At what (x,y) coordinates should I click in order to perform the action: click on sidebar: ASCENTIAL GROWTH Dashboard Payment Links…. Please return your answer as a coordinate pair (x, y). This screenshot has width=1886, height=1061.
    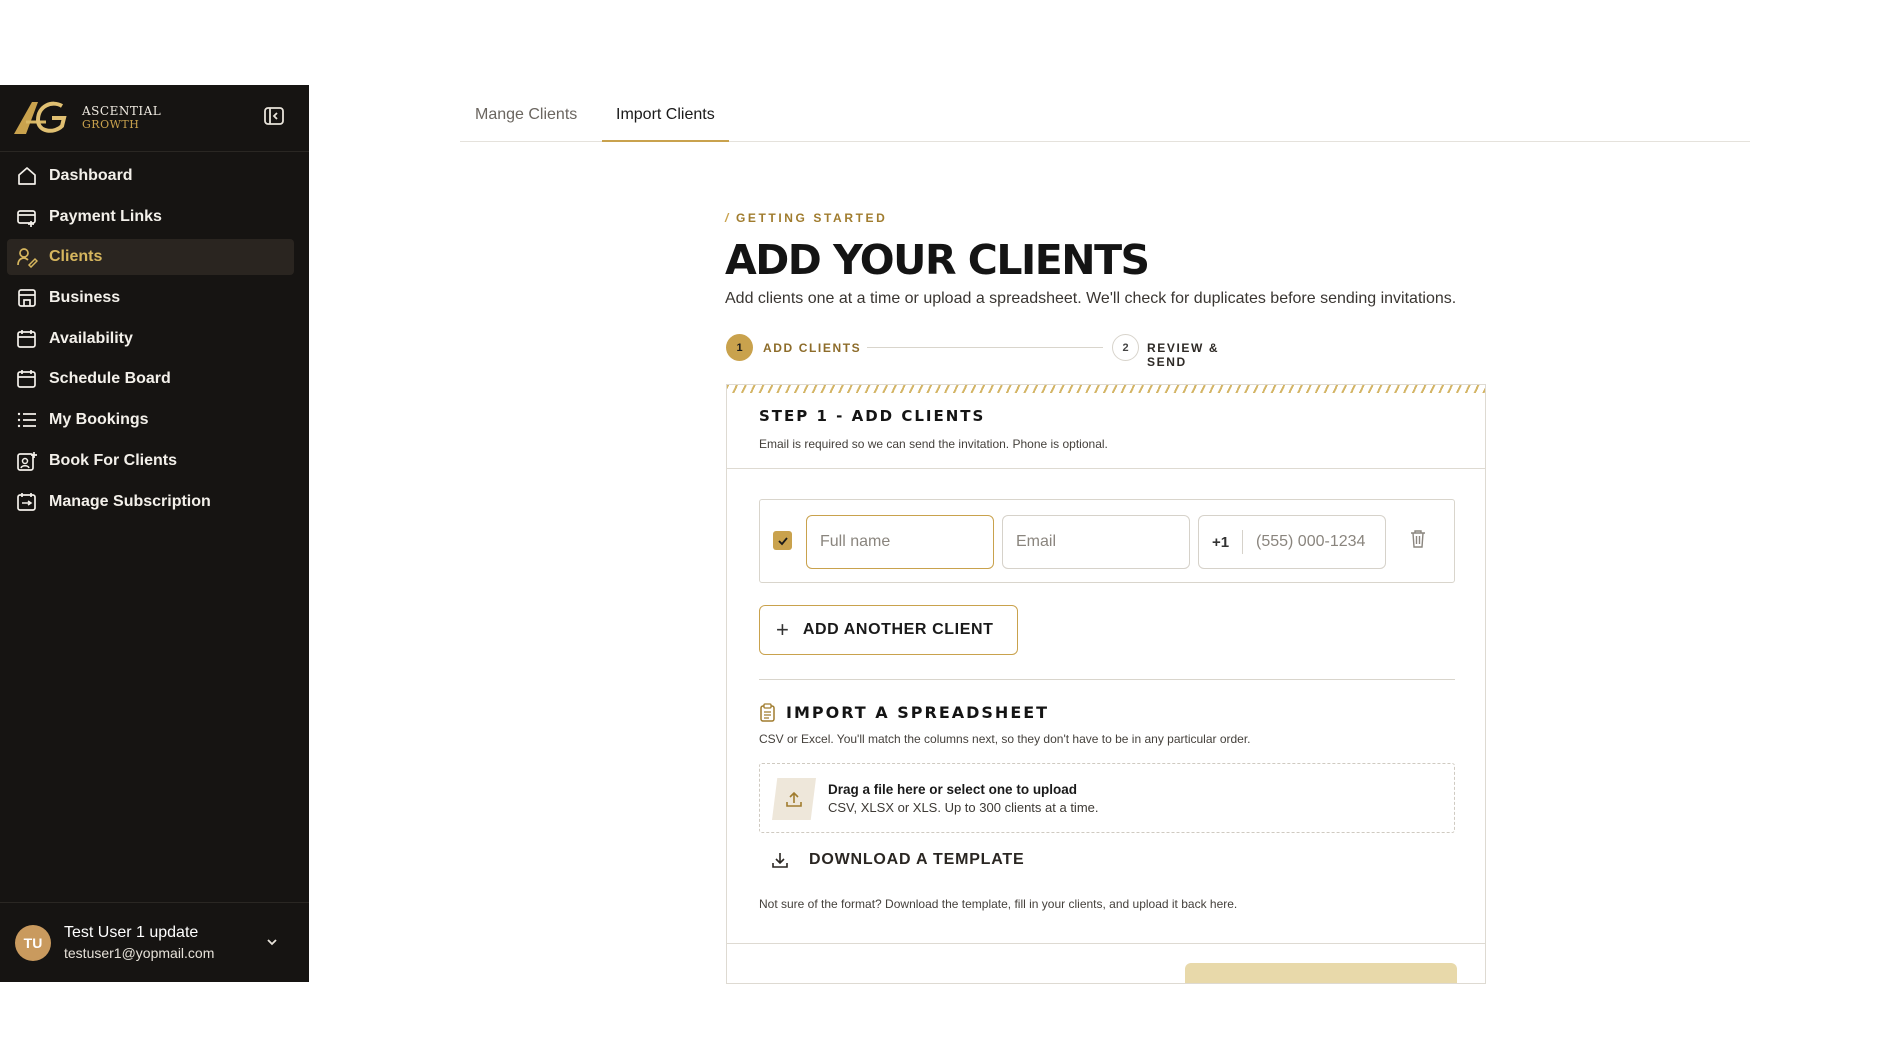
    Looking at the image, I should click on (154, 533).